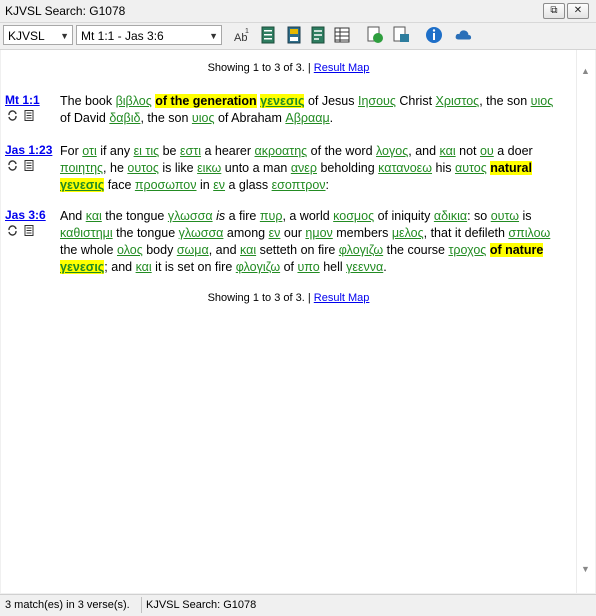 The image size is (596, 616). Describe the element at coordinates (353, 216) in the screenshot. I see `greek-word-link: κοσμος` at that location.